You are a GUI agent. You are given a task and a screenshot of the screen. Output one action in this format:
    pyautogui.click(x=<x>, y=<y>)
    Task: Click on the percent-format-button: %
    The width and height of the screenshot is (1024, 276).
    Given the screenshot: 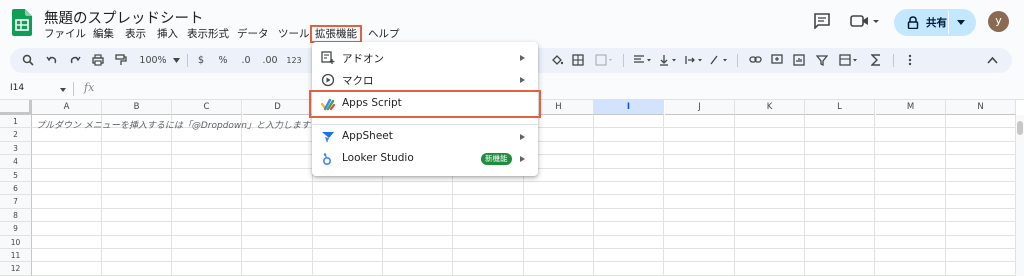 What is the action you would take?
    pyautogui.click(x=223, y=60)
    